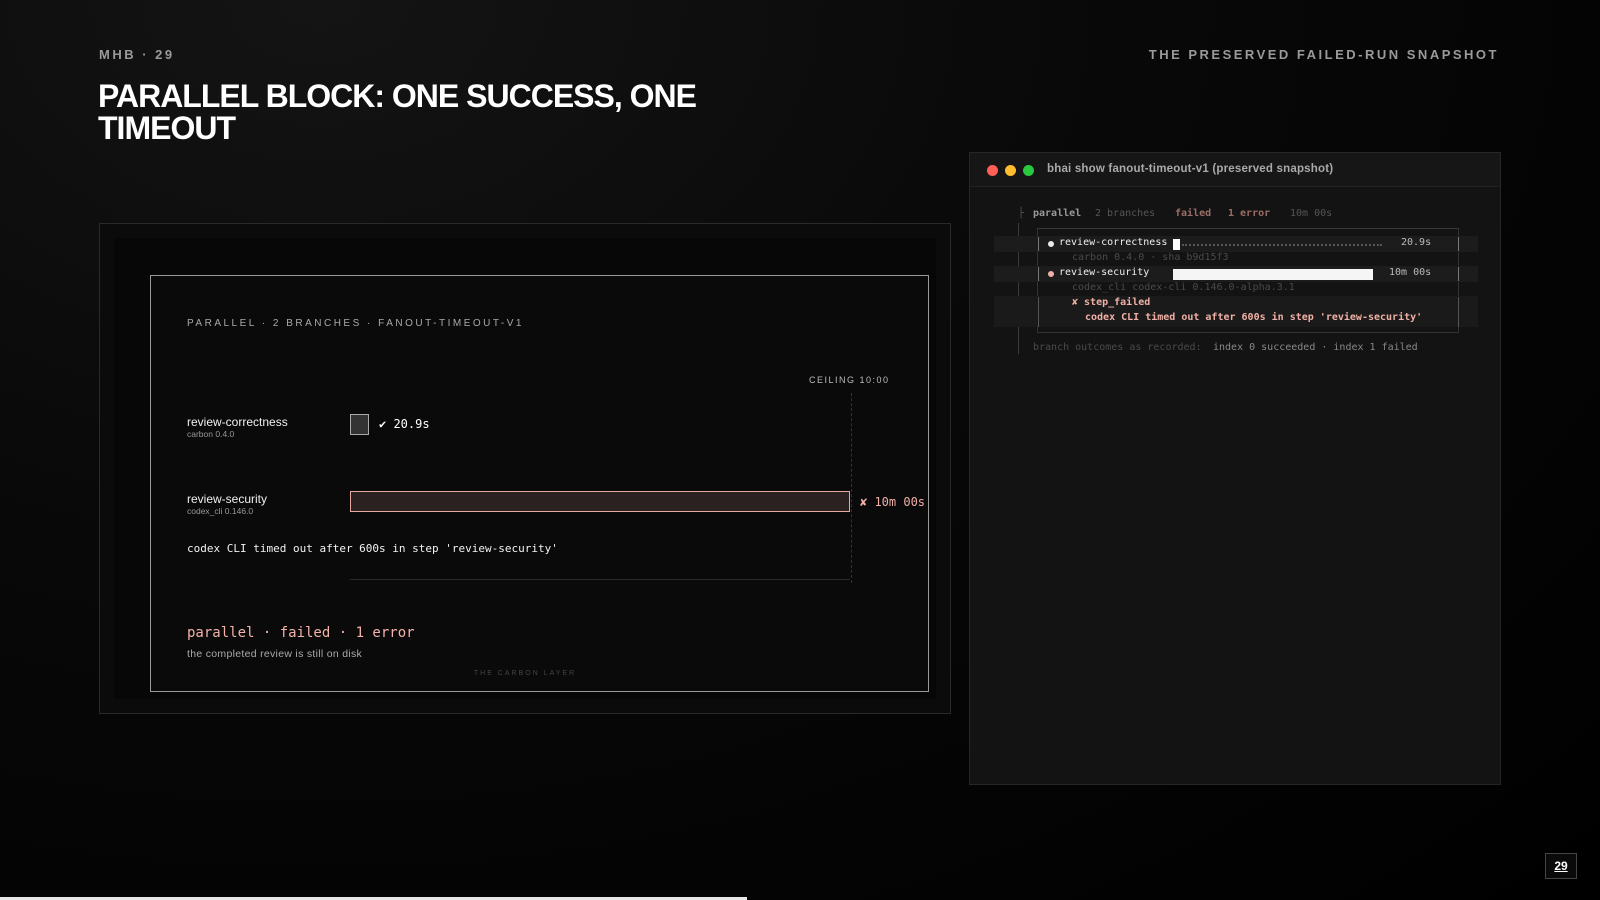 The width and height of the screenshot is (1600, 900). What do you see at coordinates (1249, 213) in the screenshot?
I see `error-count: 1 error` at bounding box center [1249, 213].